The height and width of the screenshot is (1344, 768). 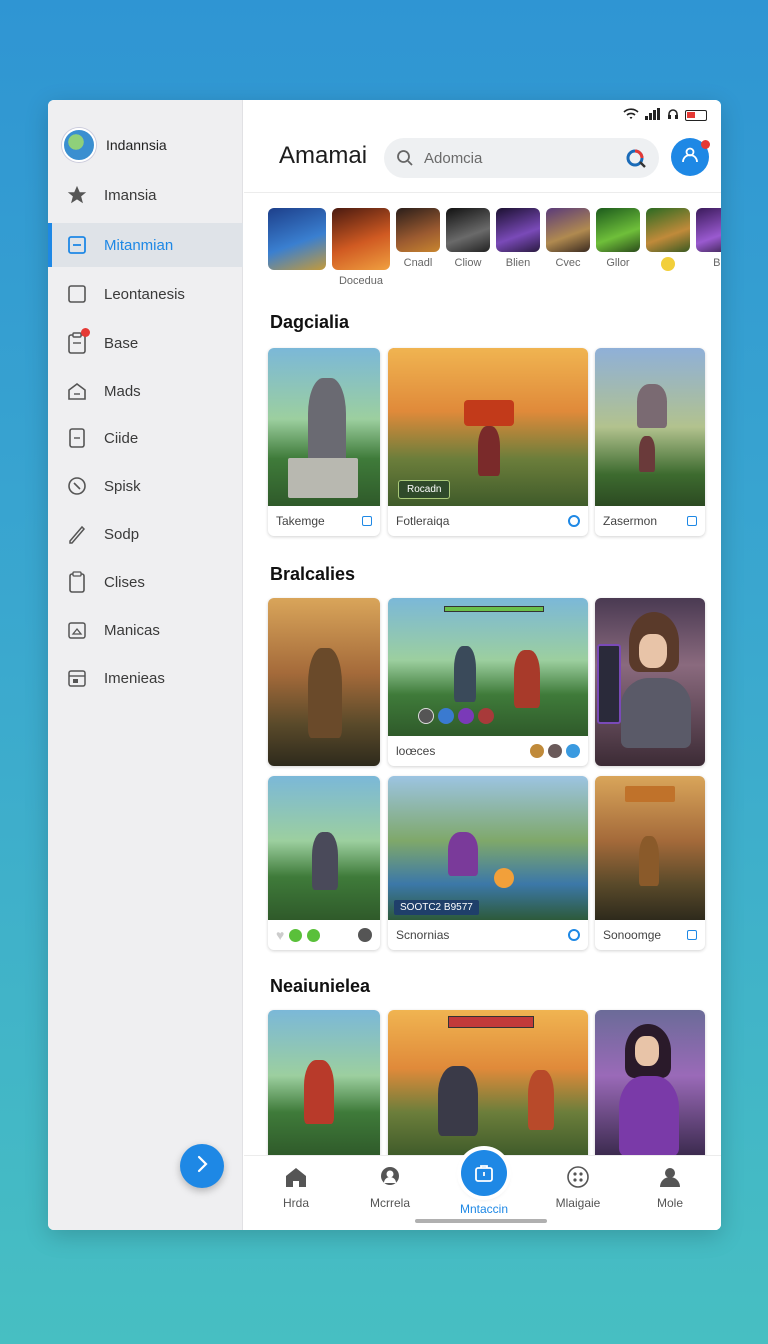 What do you see at coordinates (521, 158) in the screenshot?
I see `search-input: Adomcia` at bounding box center [521, 158].